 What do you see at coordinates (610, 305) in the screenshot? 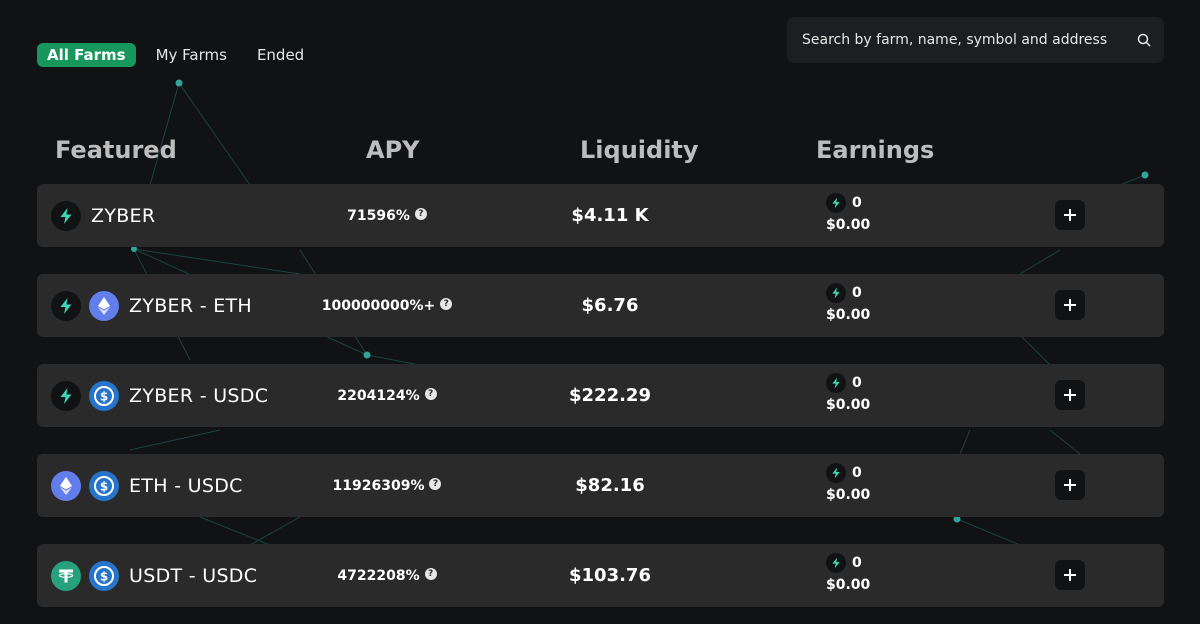
I see `liquidity-value: $6.76` at bounding box center [610, 305].